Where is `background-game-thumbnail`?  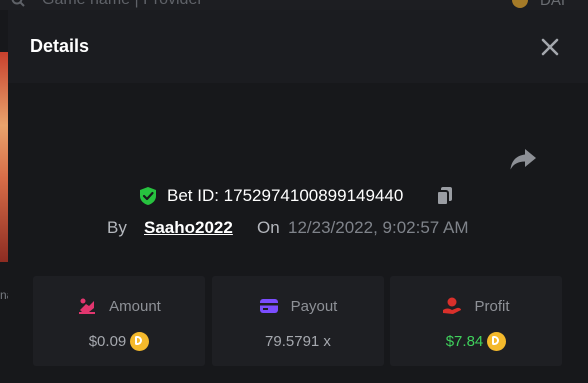
background-game-thumbnail is located at coordinates (4, 157).